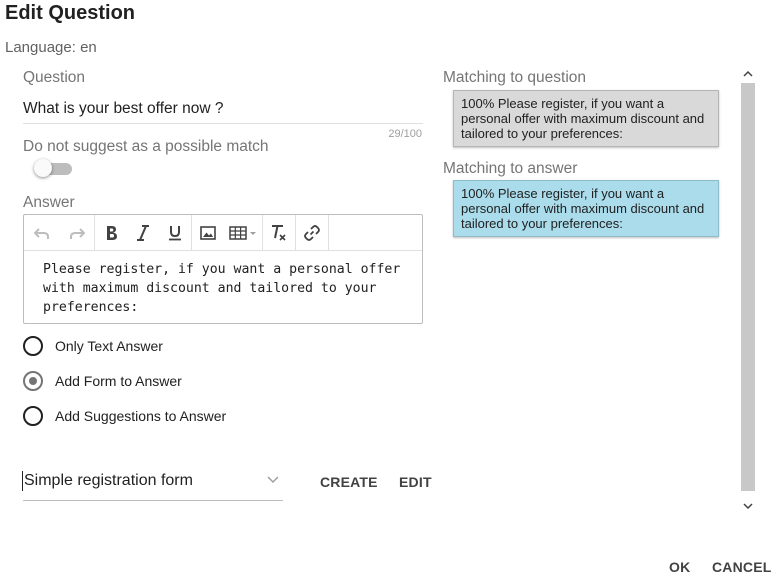 This screenshot has width=774, height=578. I want to click on clear-format-button, so click(279, 232).